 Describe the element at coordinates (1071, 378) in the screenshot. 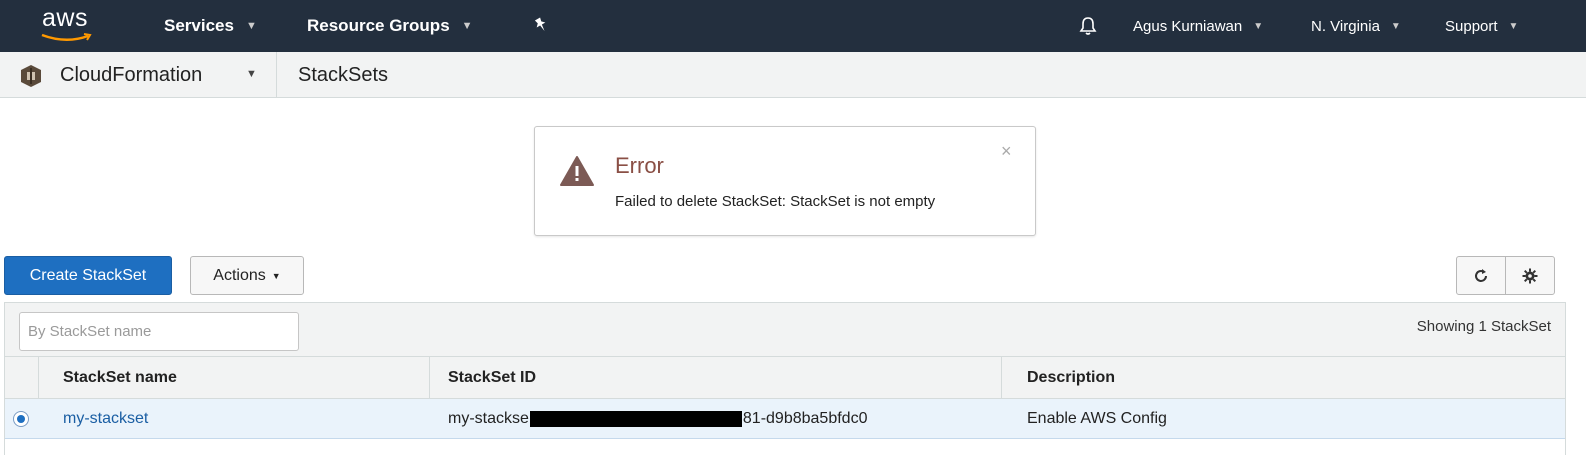

I see `column-header-description: Description` at that location.